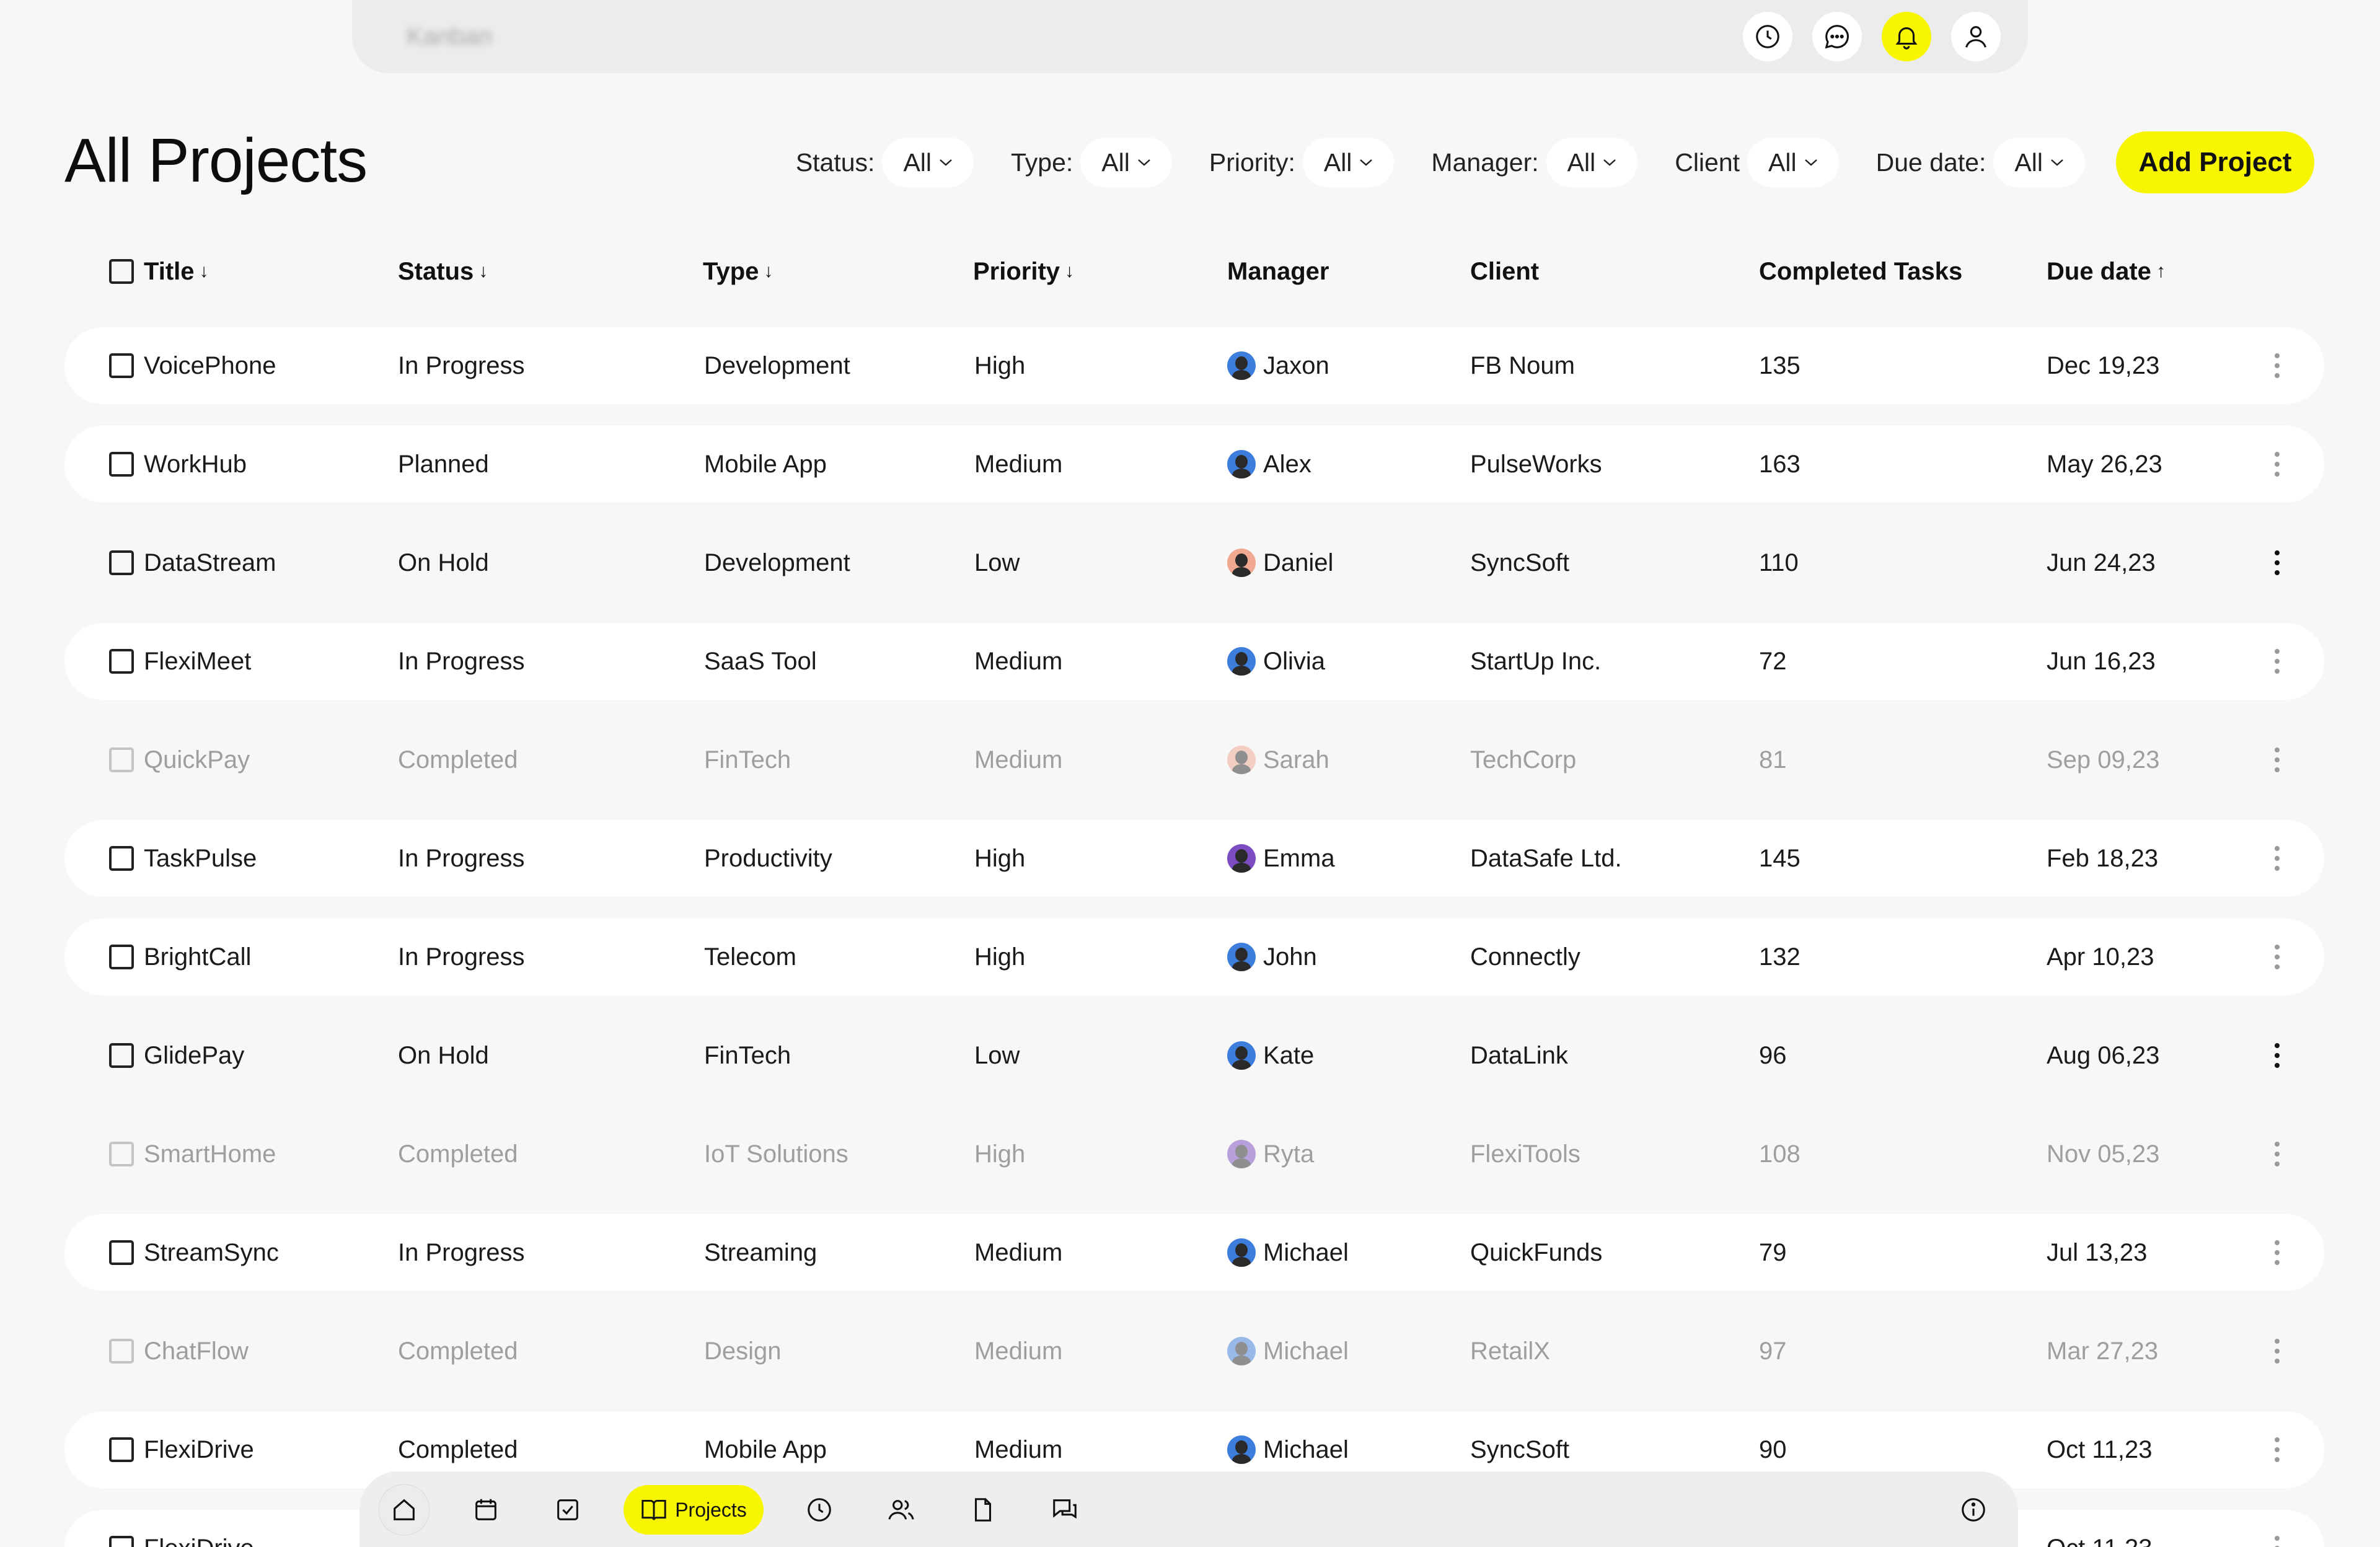 The width and height of the screenshot is (2380, 1547). What do you see at coordinates (1075, 37) in the screenshot?
I see `search-field: Kanban` at bounding box center [1075, 37].